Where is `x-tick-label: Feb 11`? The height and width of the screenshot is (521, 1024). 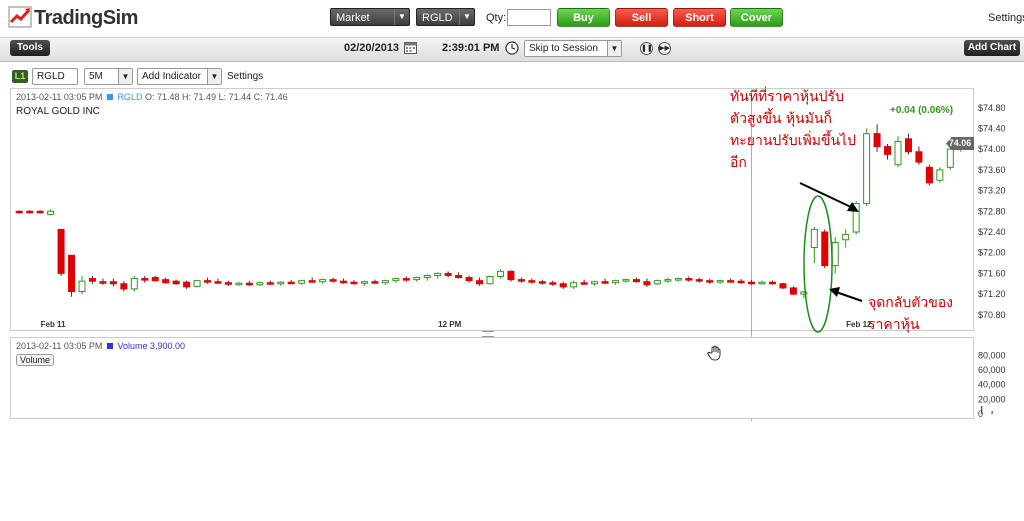 x-tick-label: Feb 11 is located at coordinates (53, 324).